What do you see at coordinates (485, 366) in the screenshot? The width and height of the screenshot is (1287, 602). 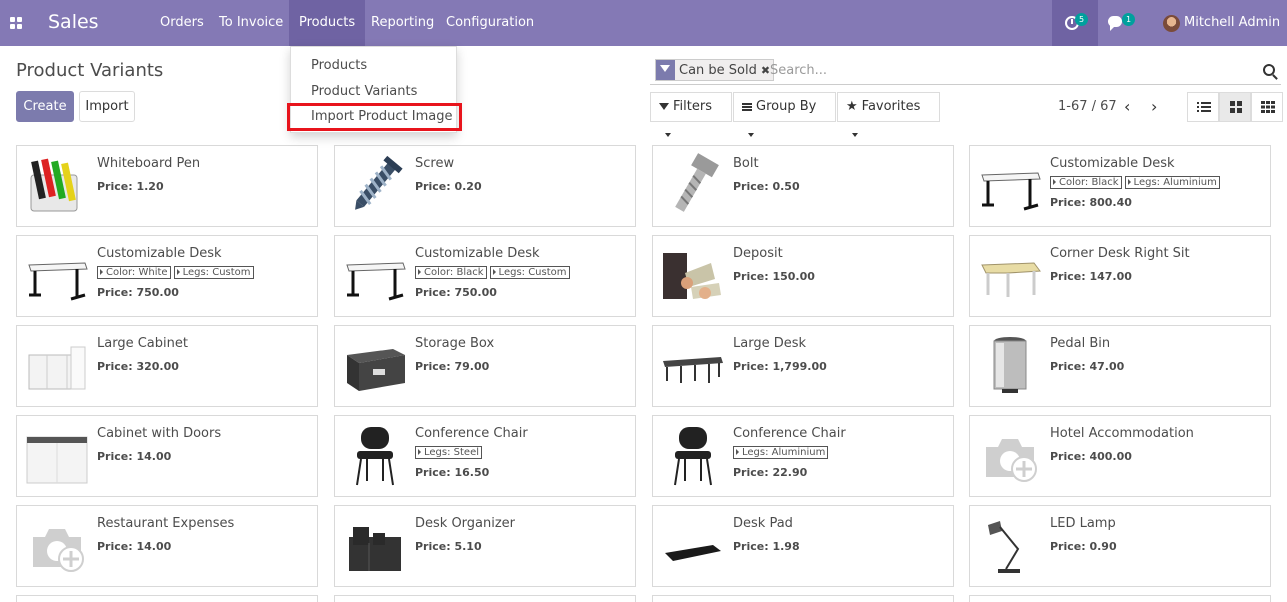 I see `kanban-card: Storage Box Price: 79.00` at bounding box center [485, 366].